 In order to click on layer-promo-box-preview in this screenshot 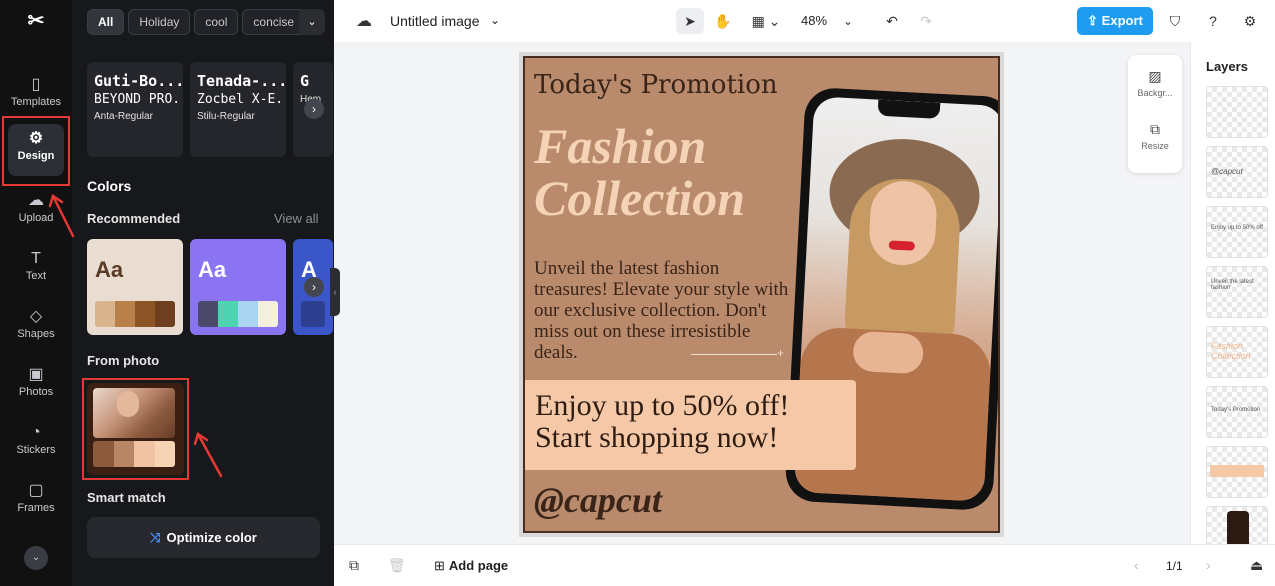, I will do `click(1237, 471)`.